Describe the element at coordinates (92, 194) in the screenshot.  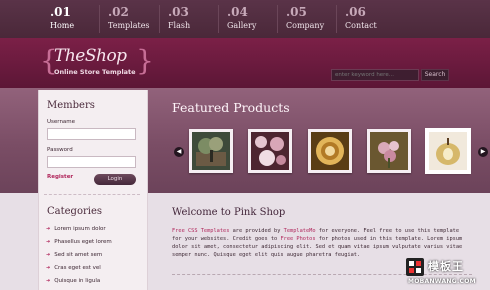
I see `panel-divider` at that location.